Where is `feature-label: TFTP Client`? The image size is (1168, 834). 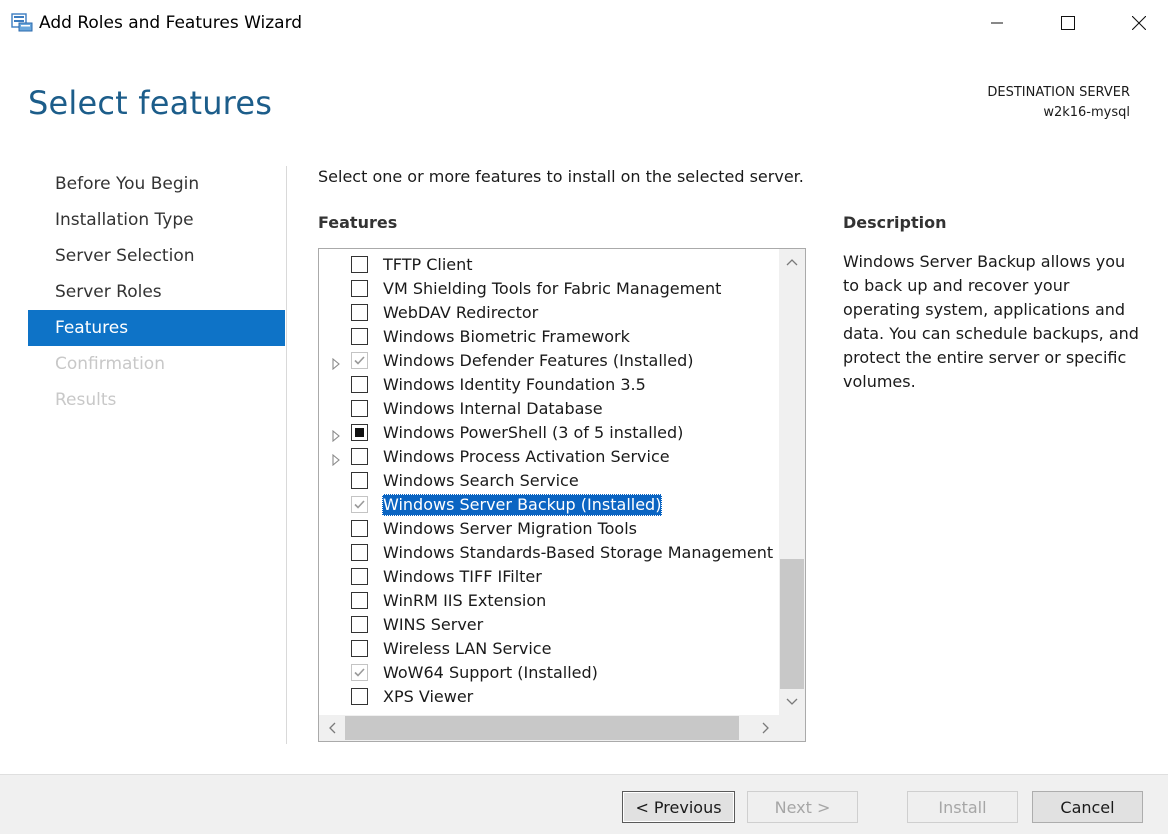
feature-label: TFTP Client is located at coordinates (428, 265).